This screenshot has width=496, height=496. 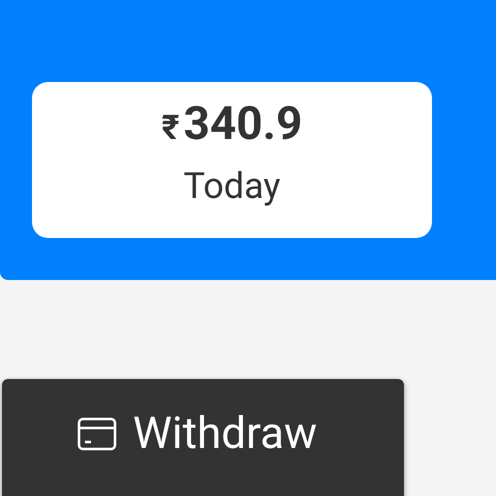 What do you see at coordinates (242, 124) in the screenshot?
I see `balance-amount: 340.9` at bounding box center [242, 124].